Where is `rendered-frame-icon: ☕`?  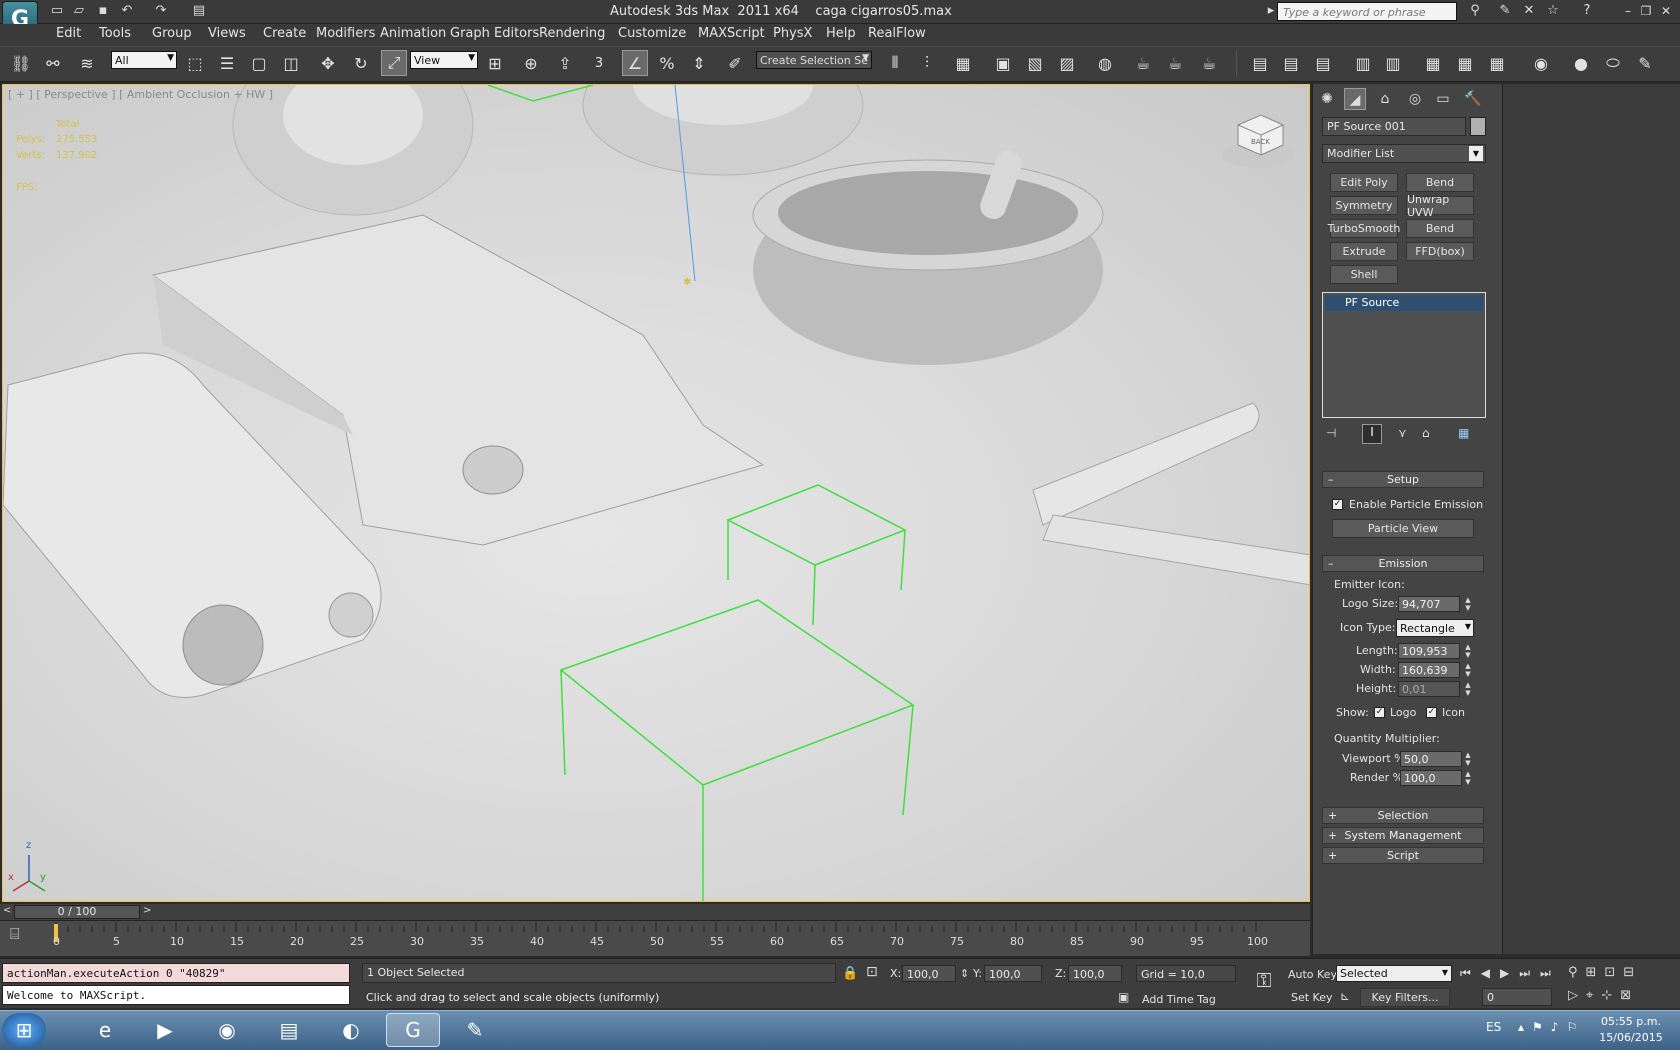 rendered-frame-icon: ☕ is located at coordinates (1175, 63).